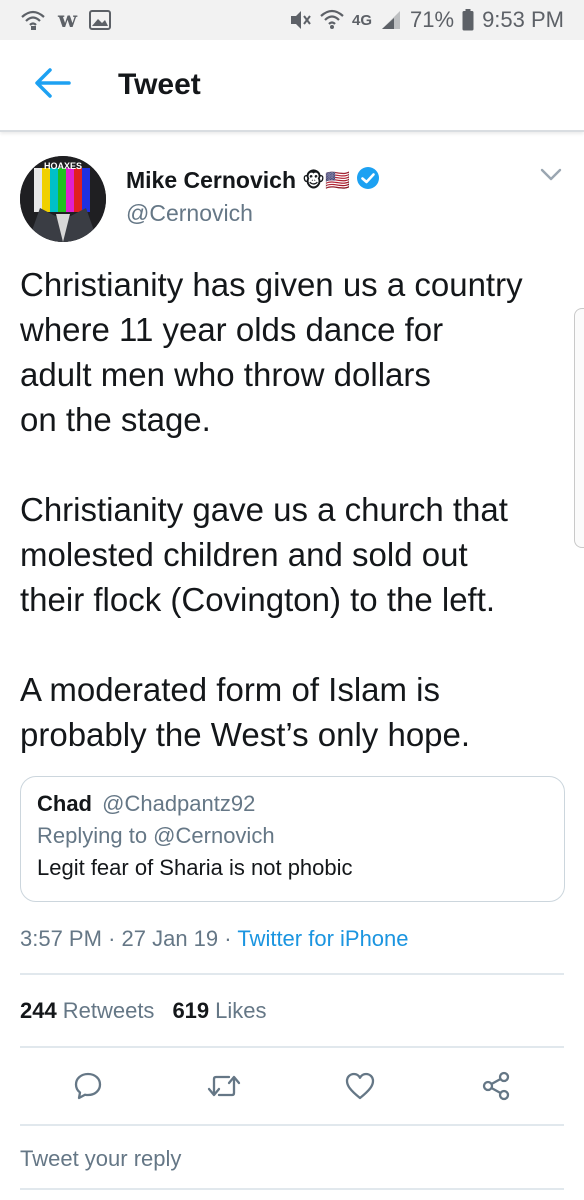  What do you see at coordinates (326, 181) in the screenshot?
I see `author-emoji: 🐵🇺🇸` at bounding box center [326, 181].